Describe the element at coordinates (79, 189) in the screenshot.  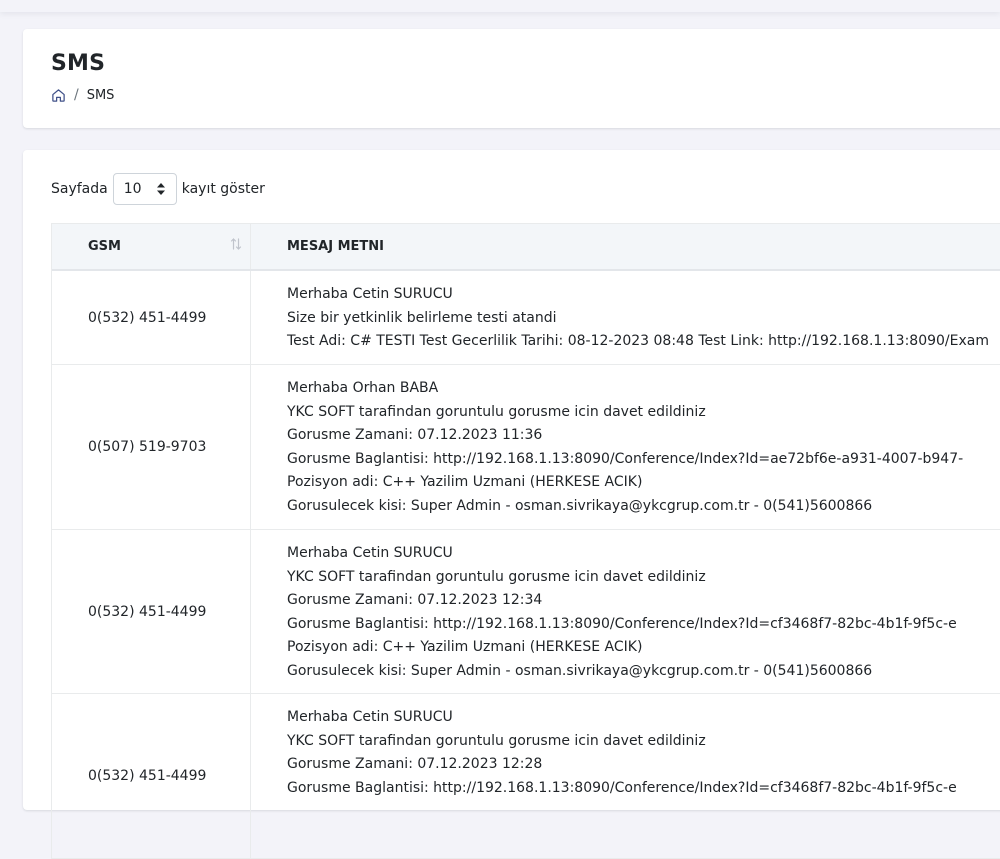
I see `length-prefix-label: Sayfada` at that location.